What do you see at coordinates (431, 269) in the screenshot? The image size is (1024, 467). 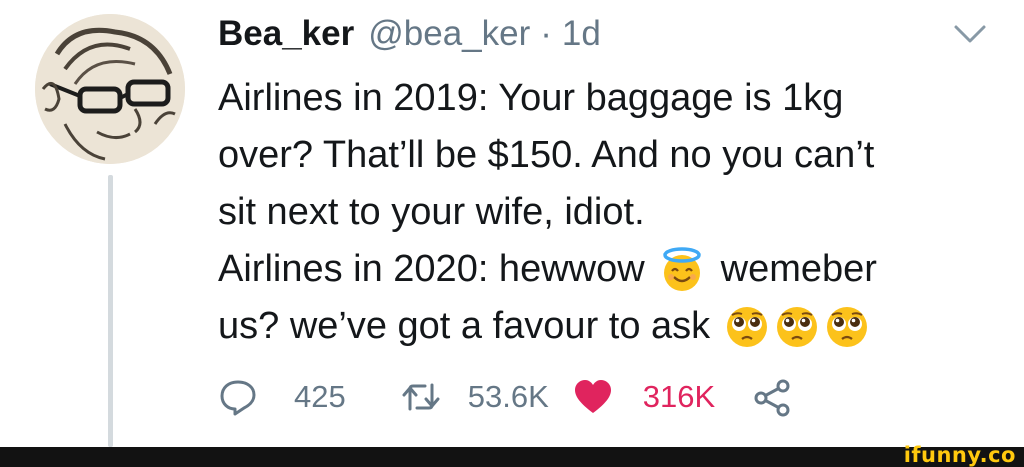 I see `tweet-text-line: Airlines in 2020: hewwow` at bounding box center [431, 269].